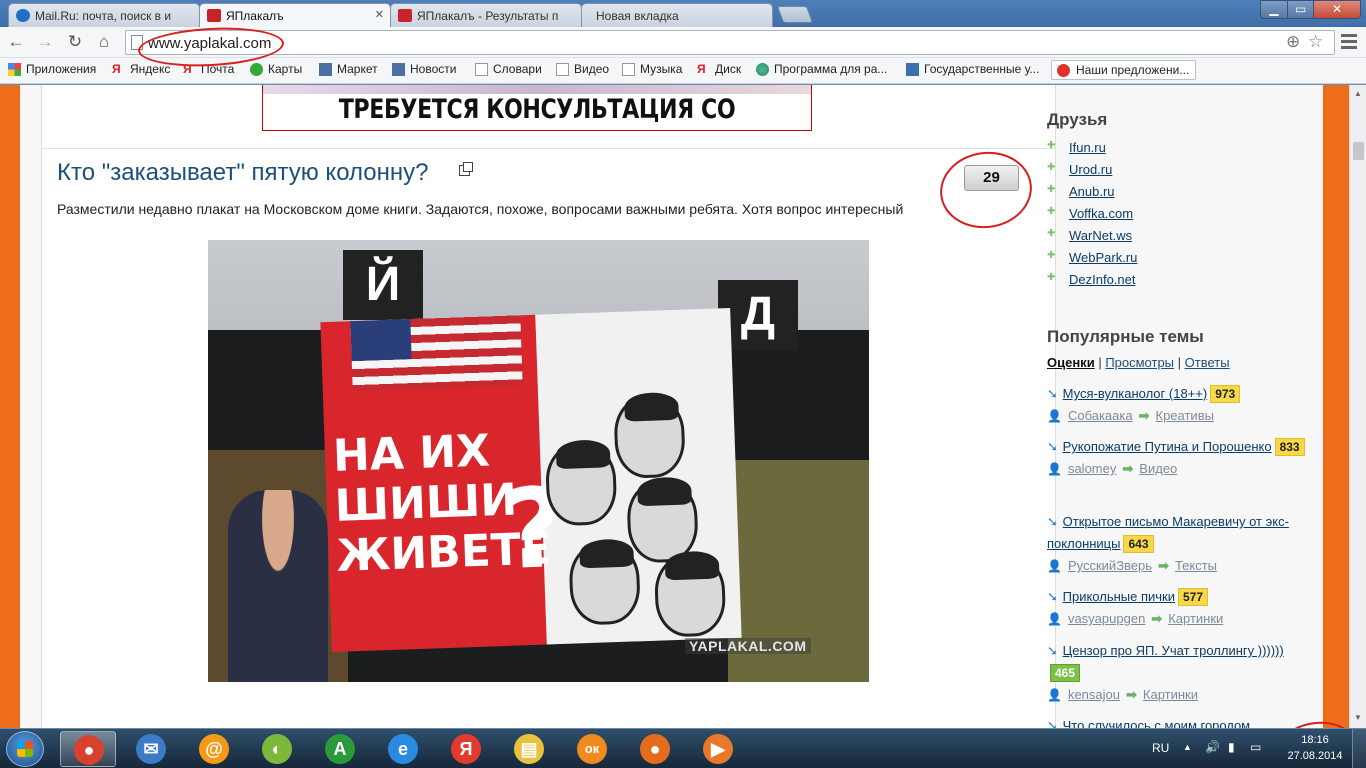 This screenshot has height=768, width=1366. I want to click on bookmark-muzyka: Музыка, so click(652, 69).